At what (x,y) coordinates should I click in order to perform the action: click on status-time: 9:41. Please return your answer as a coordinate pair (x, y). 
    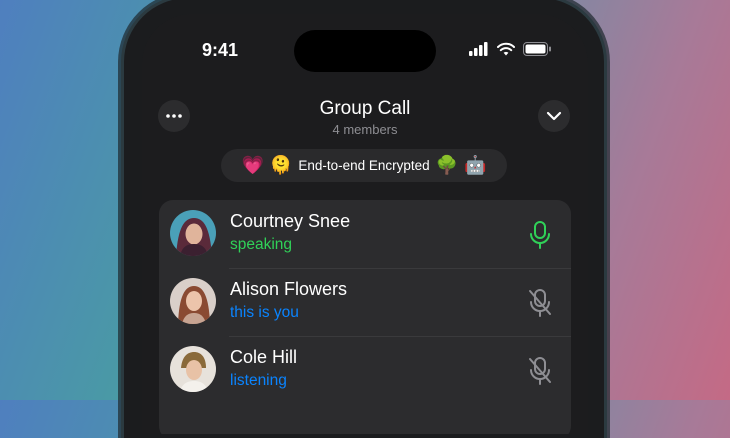
    Looking at the image, I should click on (220, 50).